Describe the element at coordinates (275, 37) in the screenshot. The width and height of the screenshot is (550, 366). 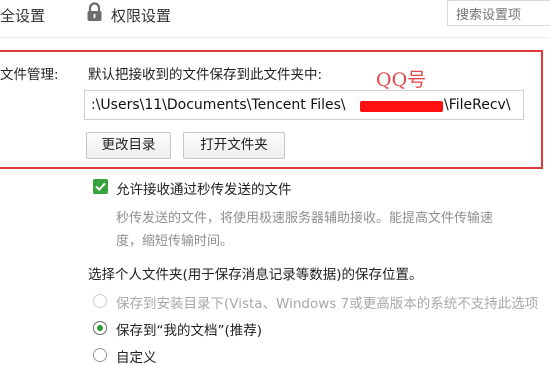
I see `header-divider` at that location.